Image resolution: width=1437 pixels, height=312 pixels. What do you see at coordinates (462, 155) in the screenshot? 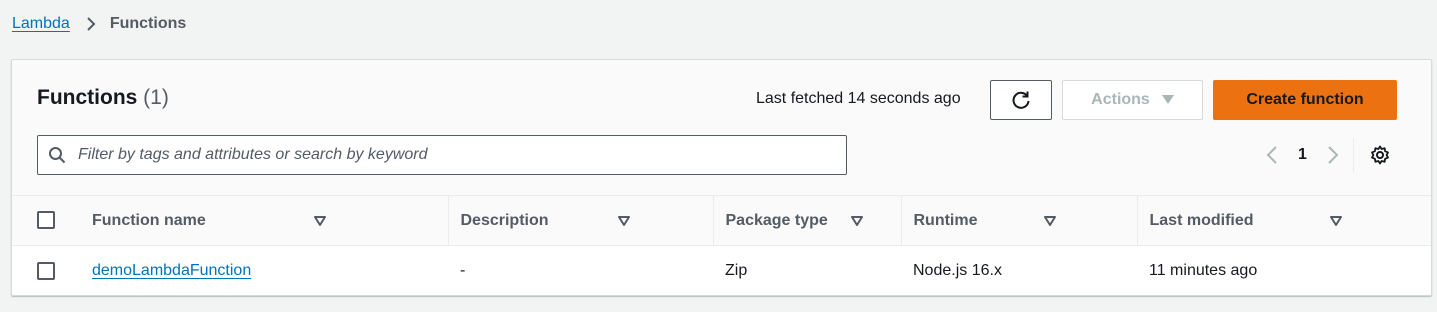
I see `search-input` at bounding box center [462, 155].